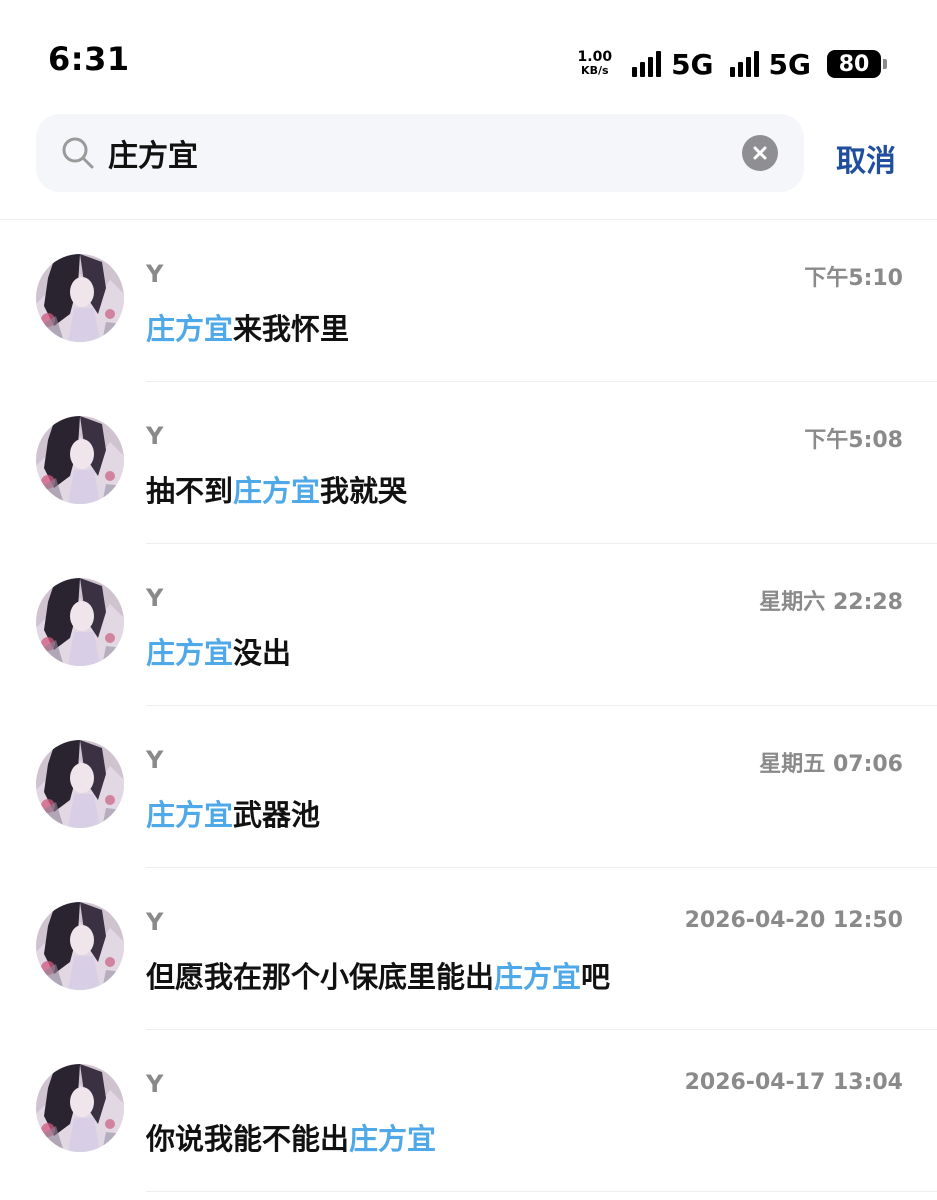  Describe the element at coordinates (78, 153) in the screenshot. I see `search-icon` at that location.